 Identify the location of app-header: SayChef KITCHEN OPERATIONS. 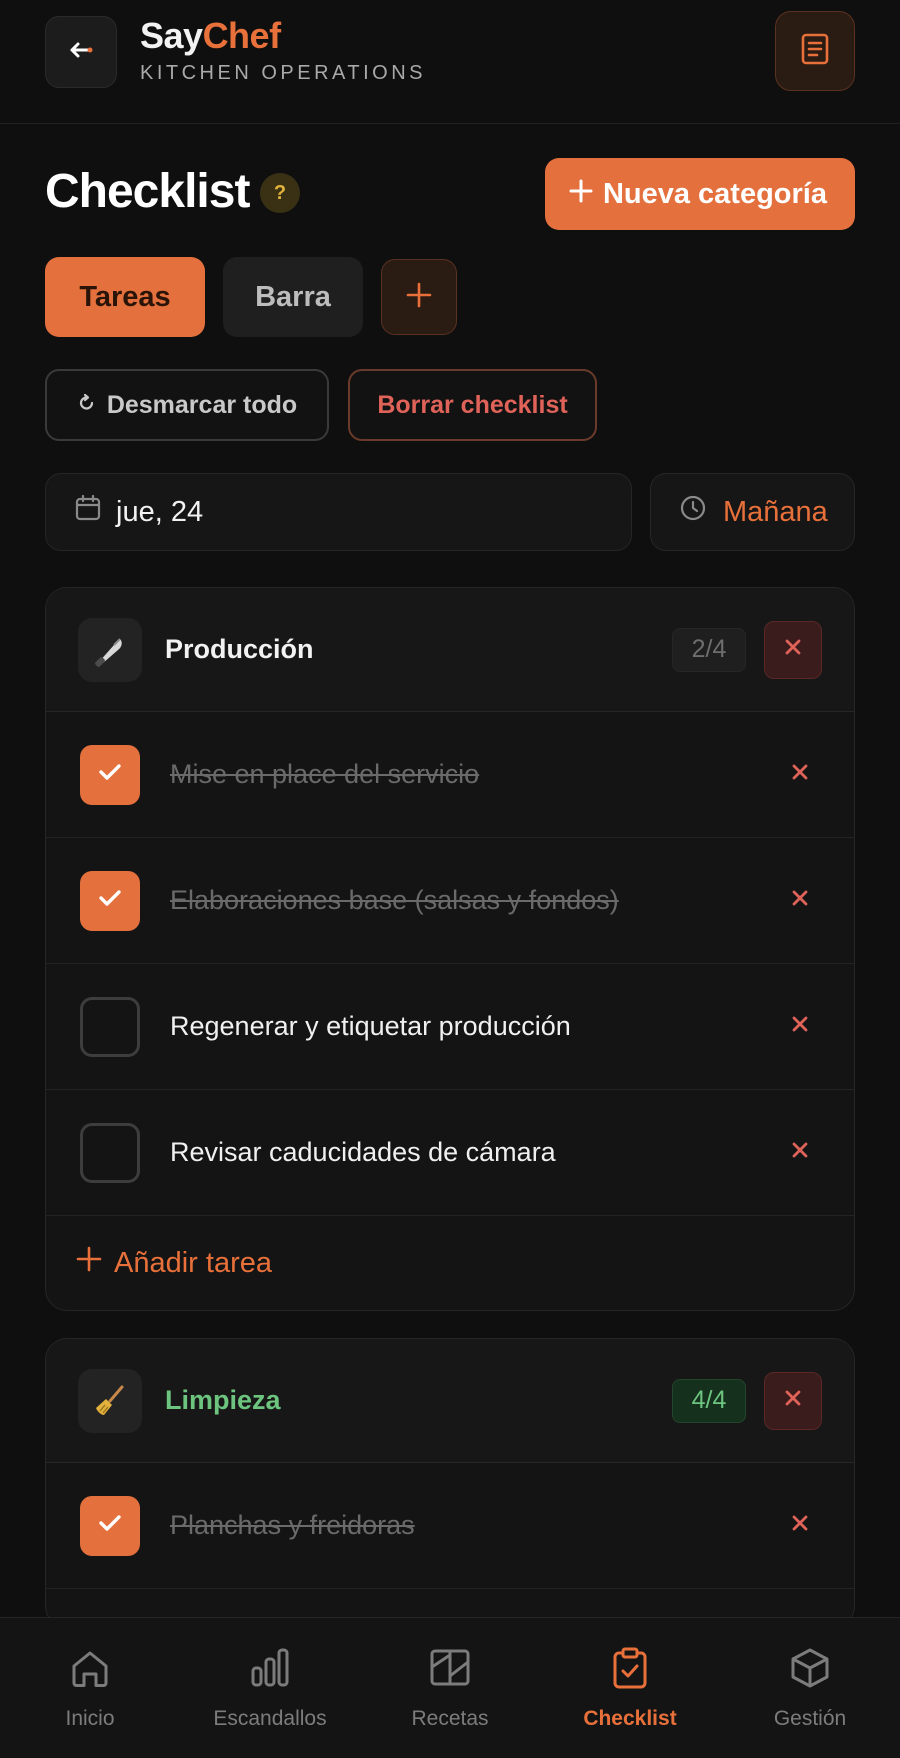
(450, 62).